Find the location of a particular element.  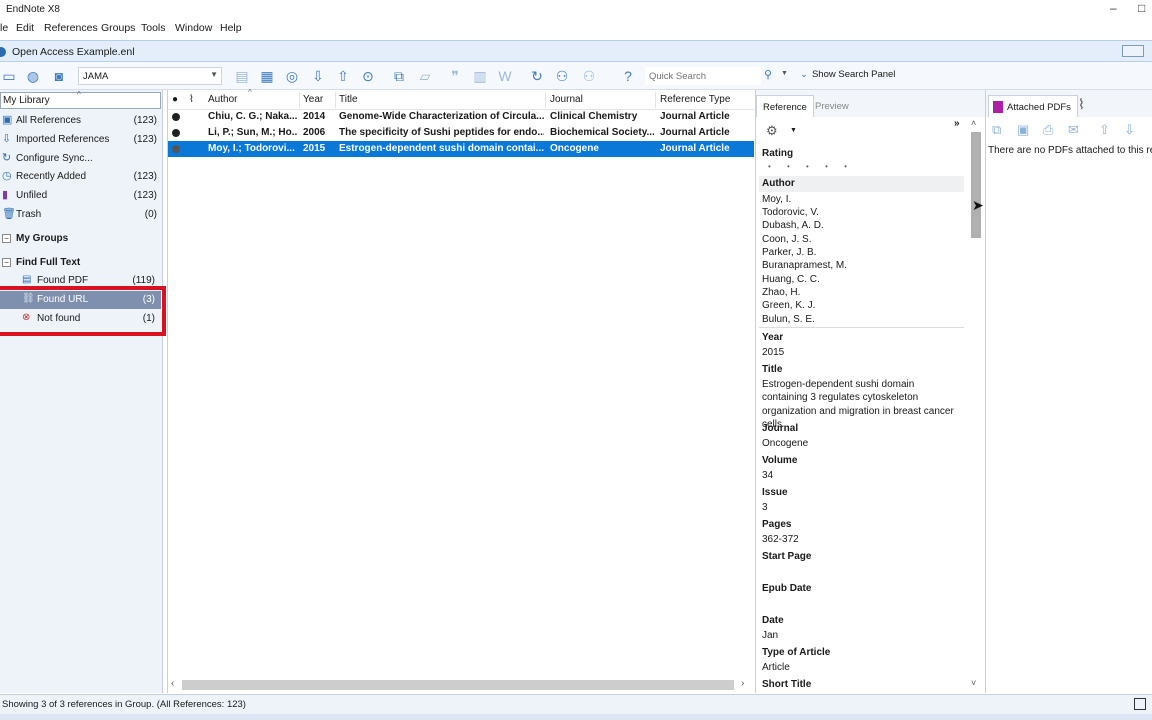

tab-reference: Reference is located at coordinates (785, 106).